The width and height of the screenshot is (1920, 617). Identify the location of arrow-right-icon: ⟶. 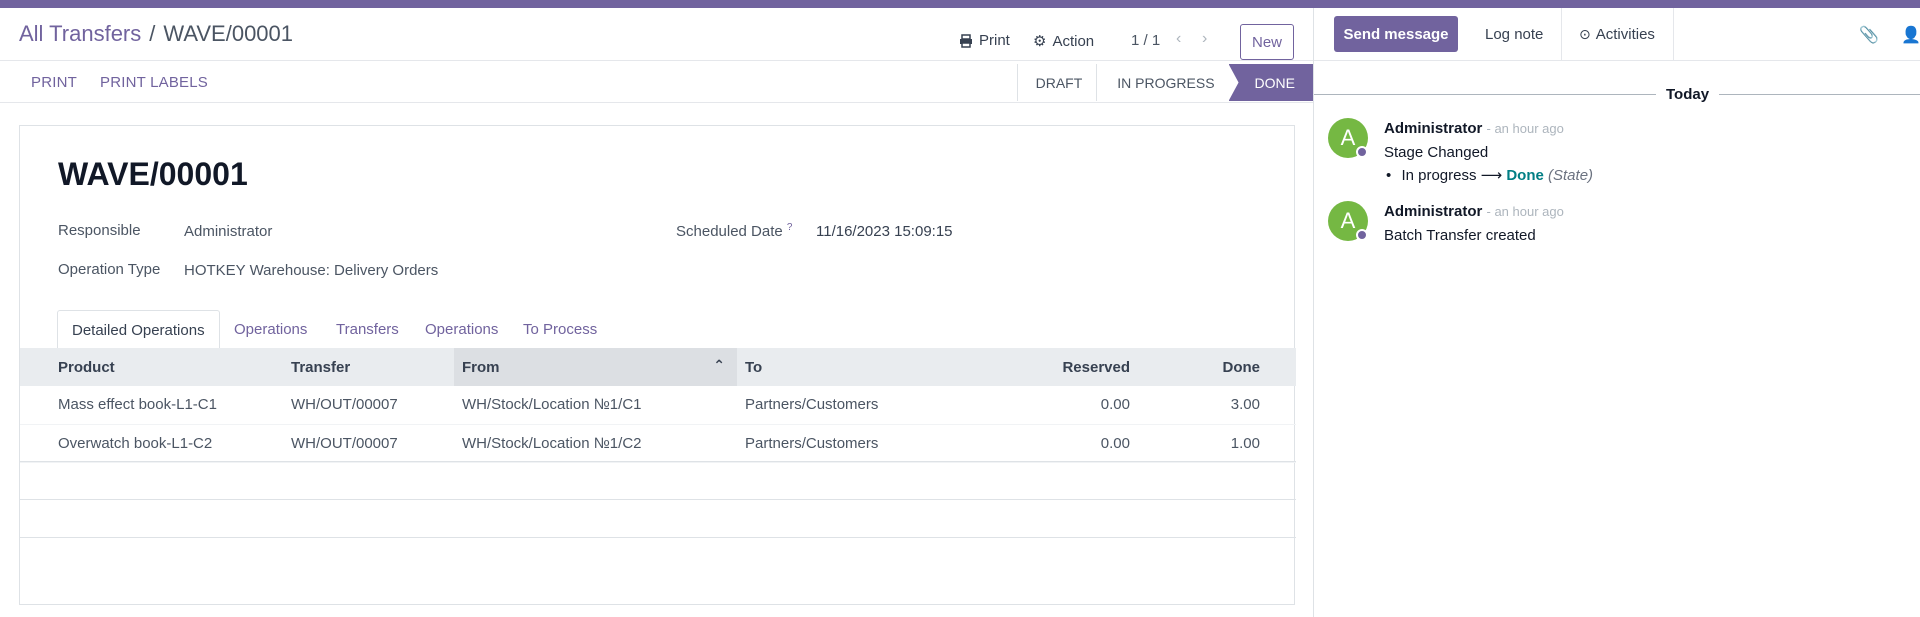
(1491, 175).